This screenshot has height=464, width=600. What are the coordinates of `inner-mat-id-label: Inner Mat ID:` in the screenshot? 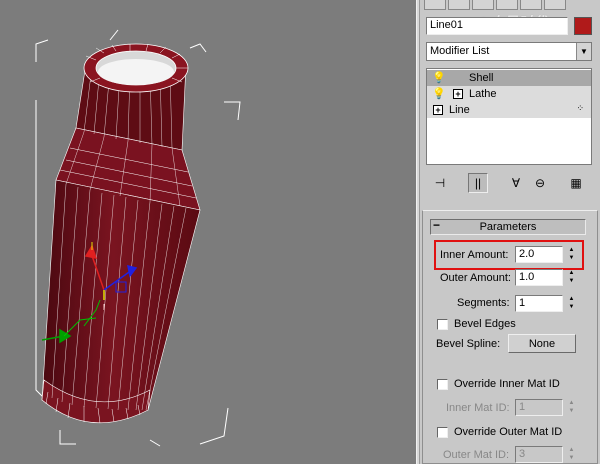 It's located at (478, 408).